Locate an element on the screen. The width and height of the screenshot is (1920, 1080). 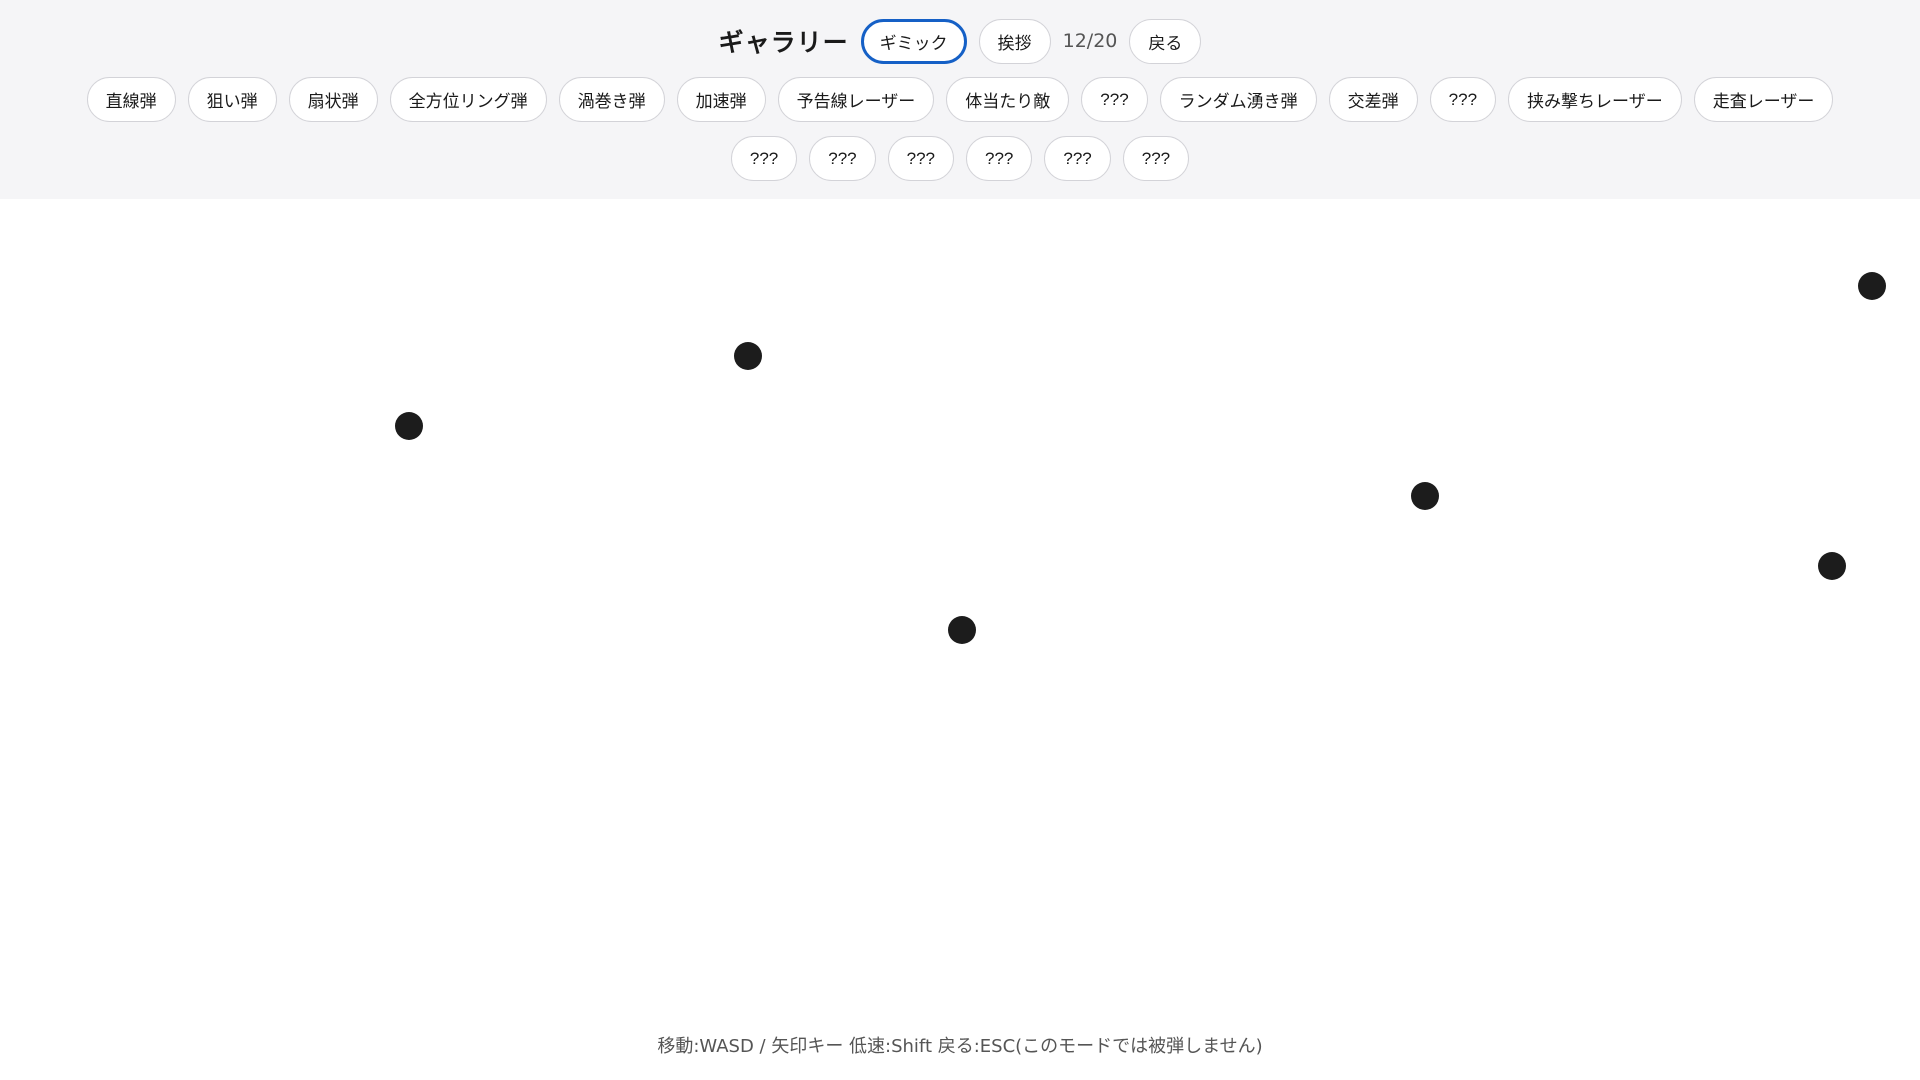
page-title: ギャラリー is located at coordinates (783, 42).